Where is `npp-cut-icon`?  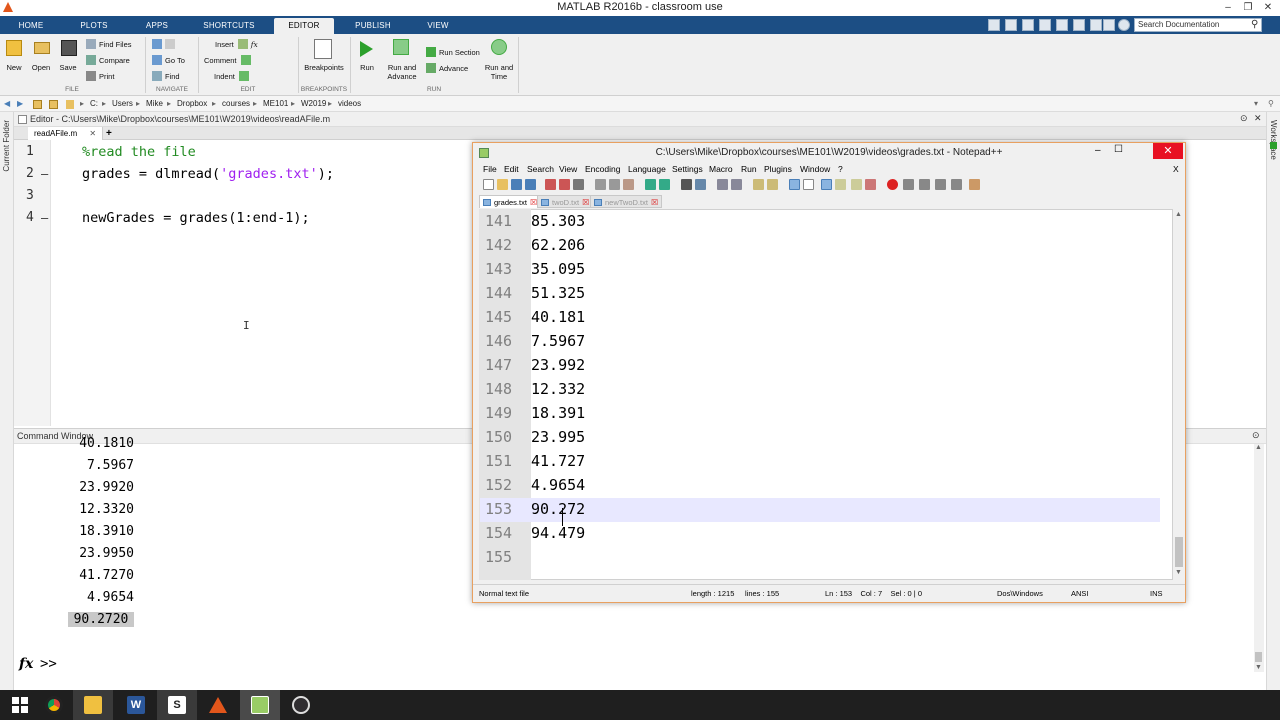 npp-cut-icon is located at coordinates (600, 184).